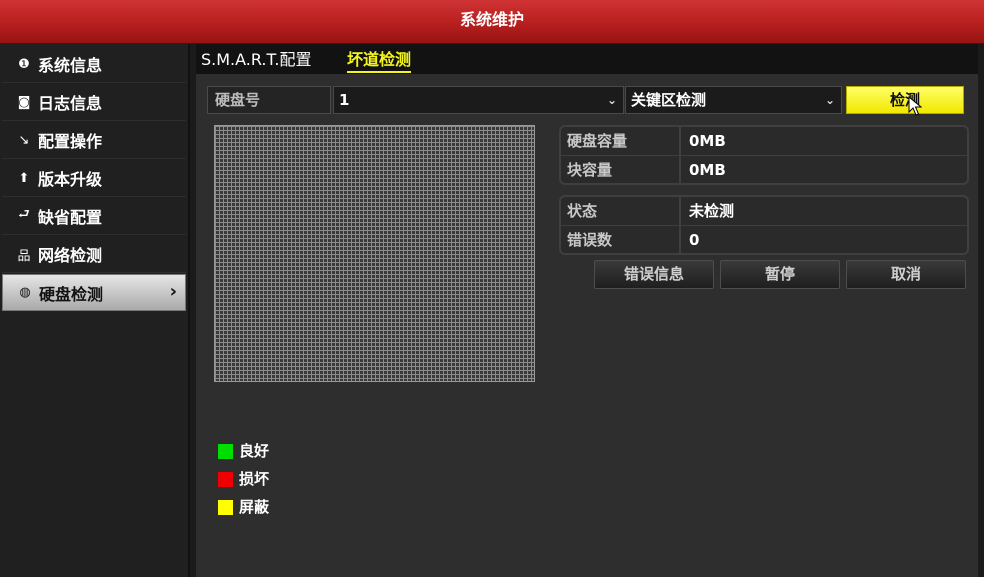 The height and width of the screenshot is (577, 984). I want to click on title-bar: 系统维护, so click(492, 22).